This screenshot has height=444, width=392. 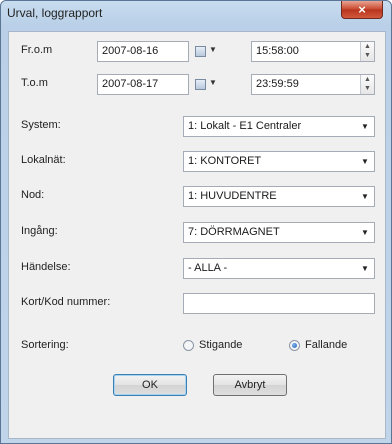 What do you see at coordinates (326, 345) in the screenshot?
I see `sort-descending-label: Fallande` at bounding box center [326, 345].